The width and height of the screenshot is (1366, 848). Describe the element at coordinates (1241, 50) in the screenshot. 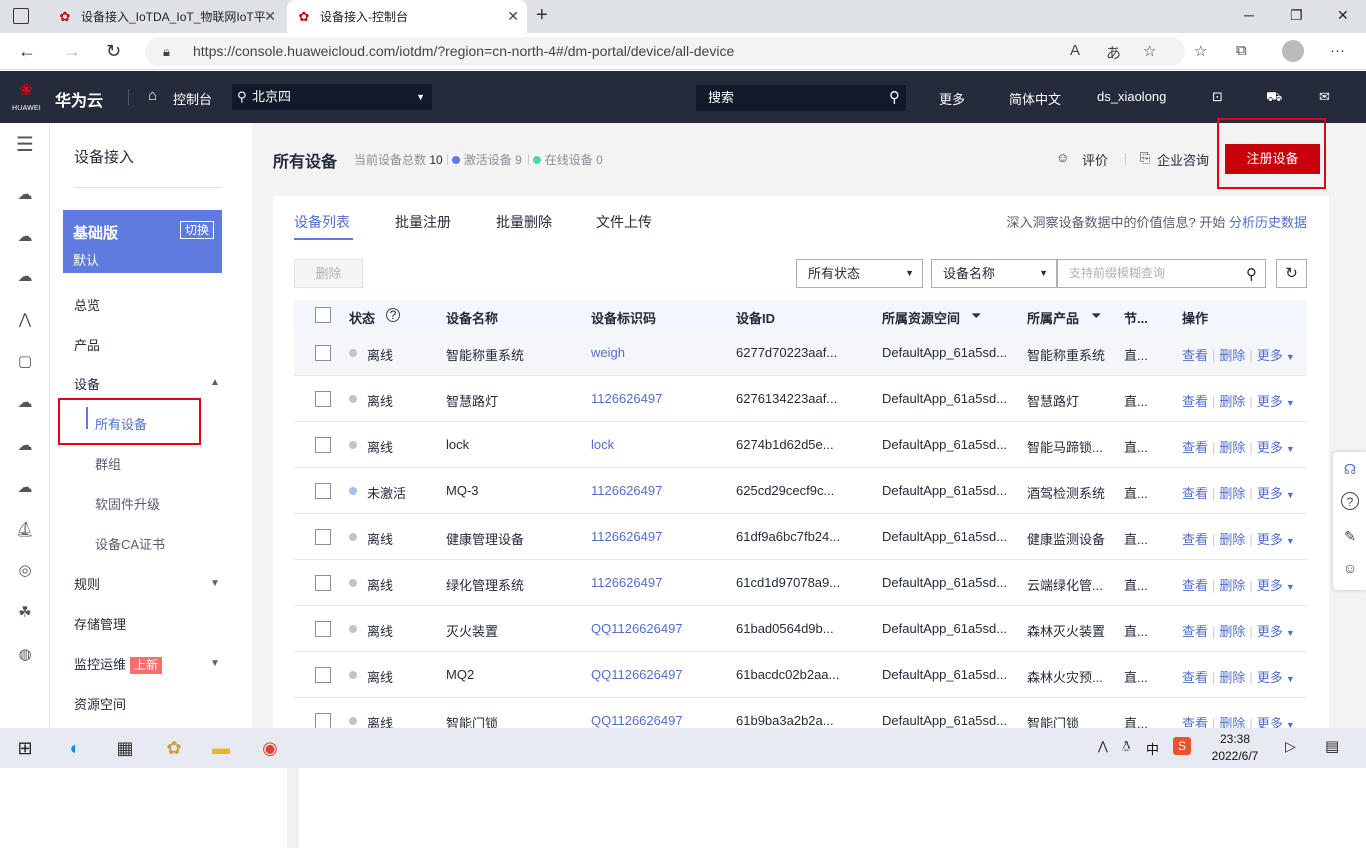

I see `collections-icon: ⧉` at that location.